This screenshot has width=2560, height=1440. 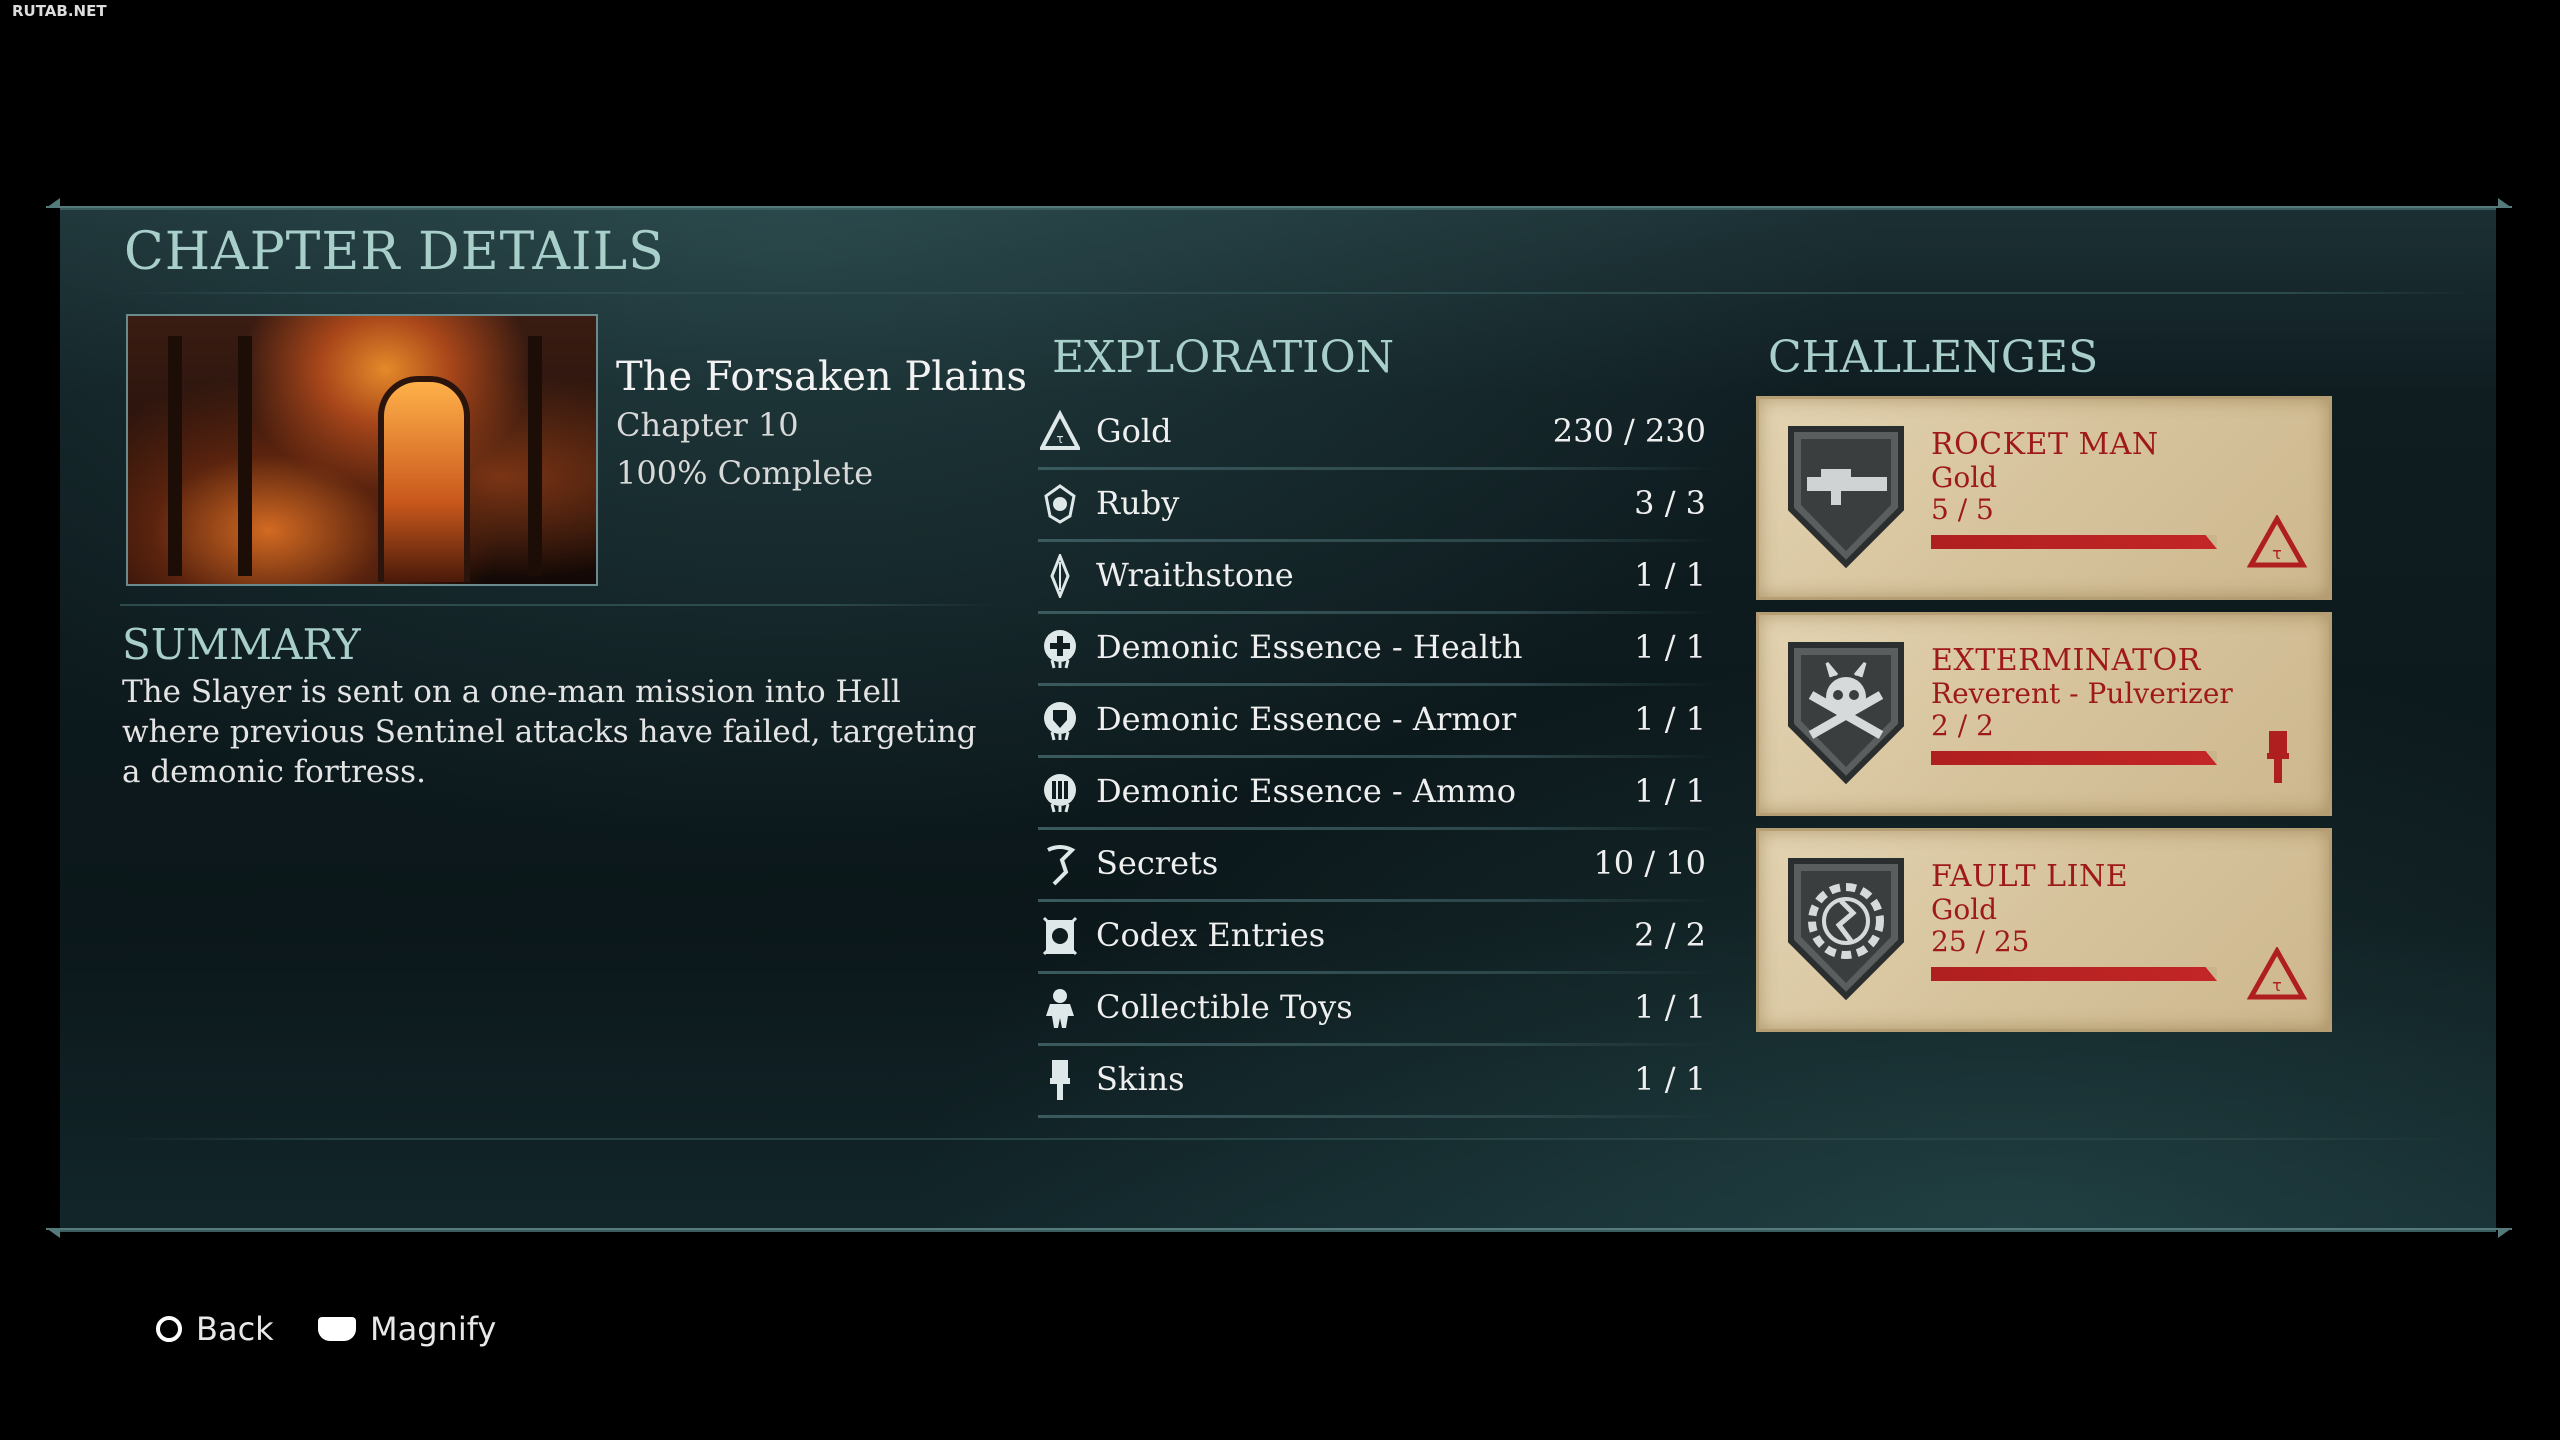 What do you see at coordinates (1306, 719) in the screenshot?
I see `exploration-label: Demonic Essence - Armor` at bounding box center [1306, 719].